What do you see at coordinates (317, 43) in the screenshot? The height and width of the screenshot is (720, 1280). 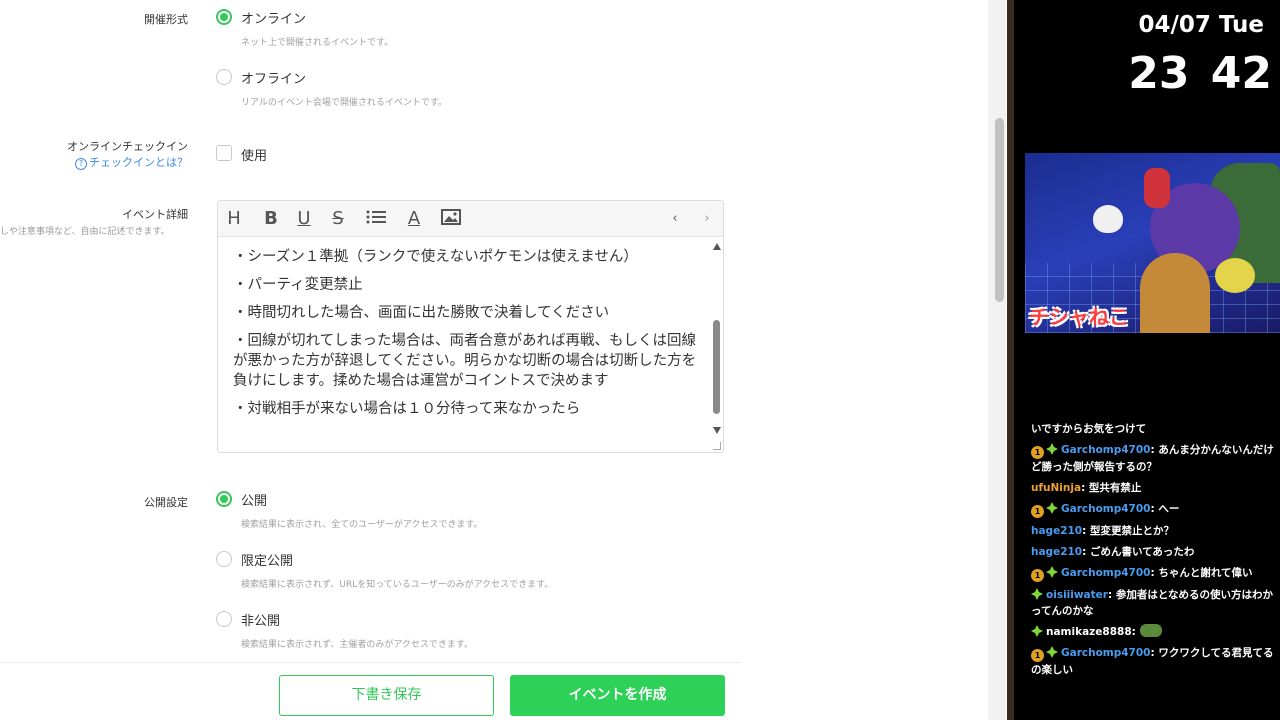 I see `format-online-desc: ネット上で開催されるイベントです。` at bounding box center [317, 43].